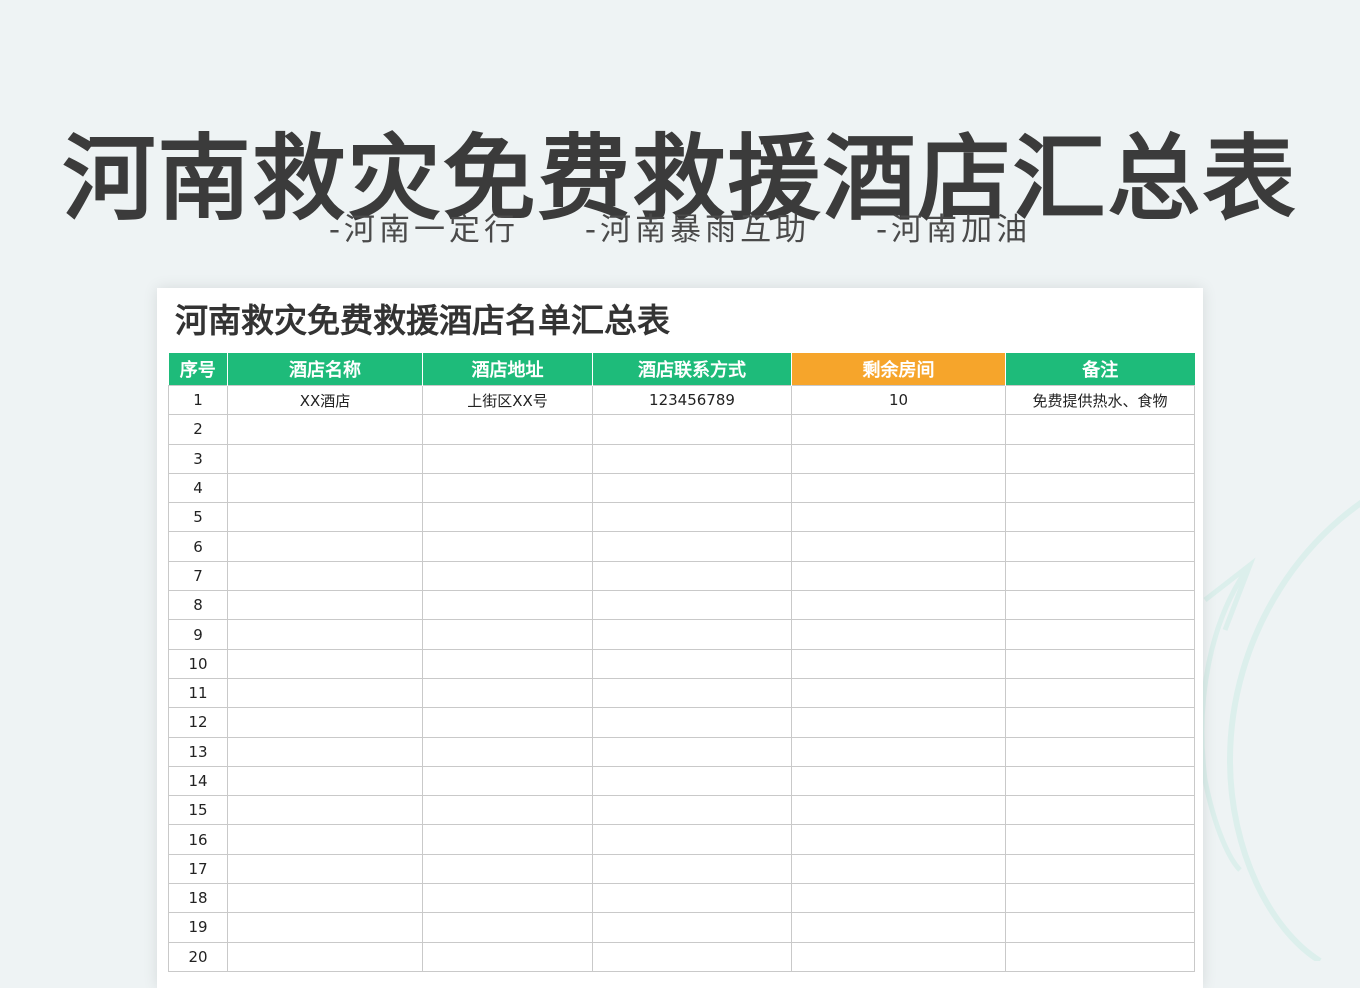 This screenshot has width=1360, height=988. I want to click on cell-index: 18, so click(198, 898).